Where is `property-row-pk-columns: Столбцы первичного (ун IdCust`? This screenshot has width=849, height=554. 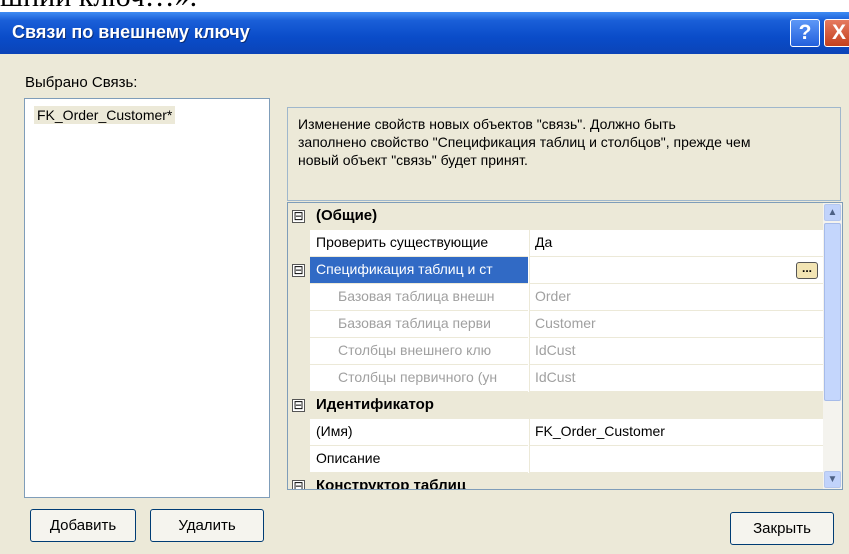 property-row-pk-columns: Столбцы первичного (ун IdCust is located at coordinates (555, 378).